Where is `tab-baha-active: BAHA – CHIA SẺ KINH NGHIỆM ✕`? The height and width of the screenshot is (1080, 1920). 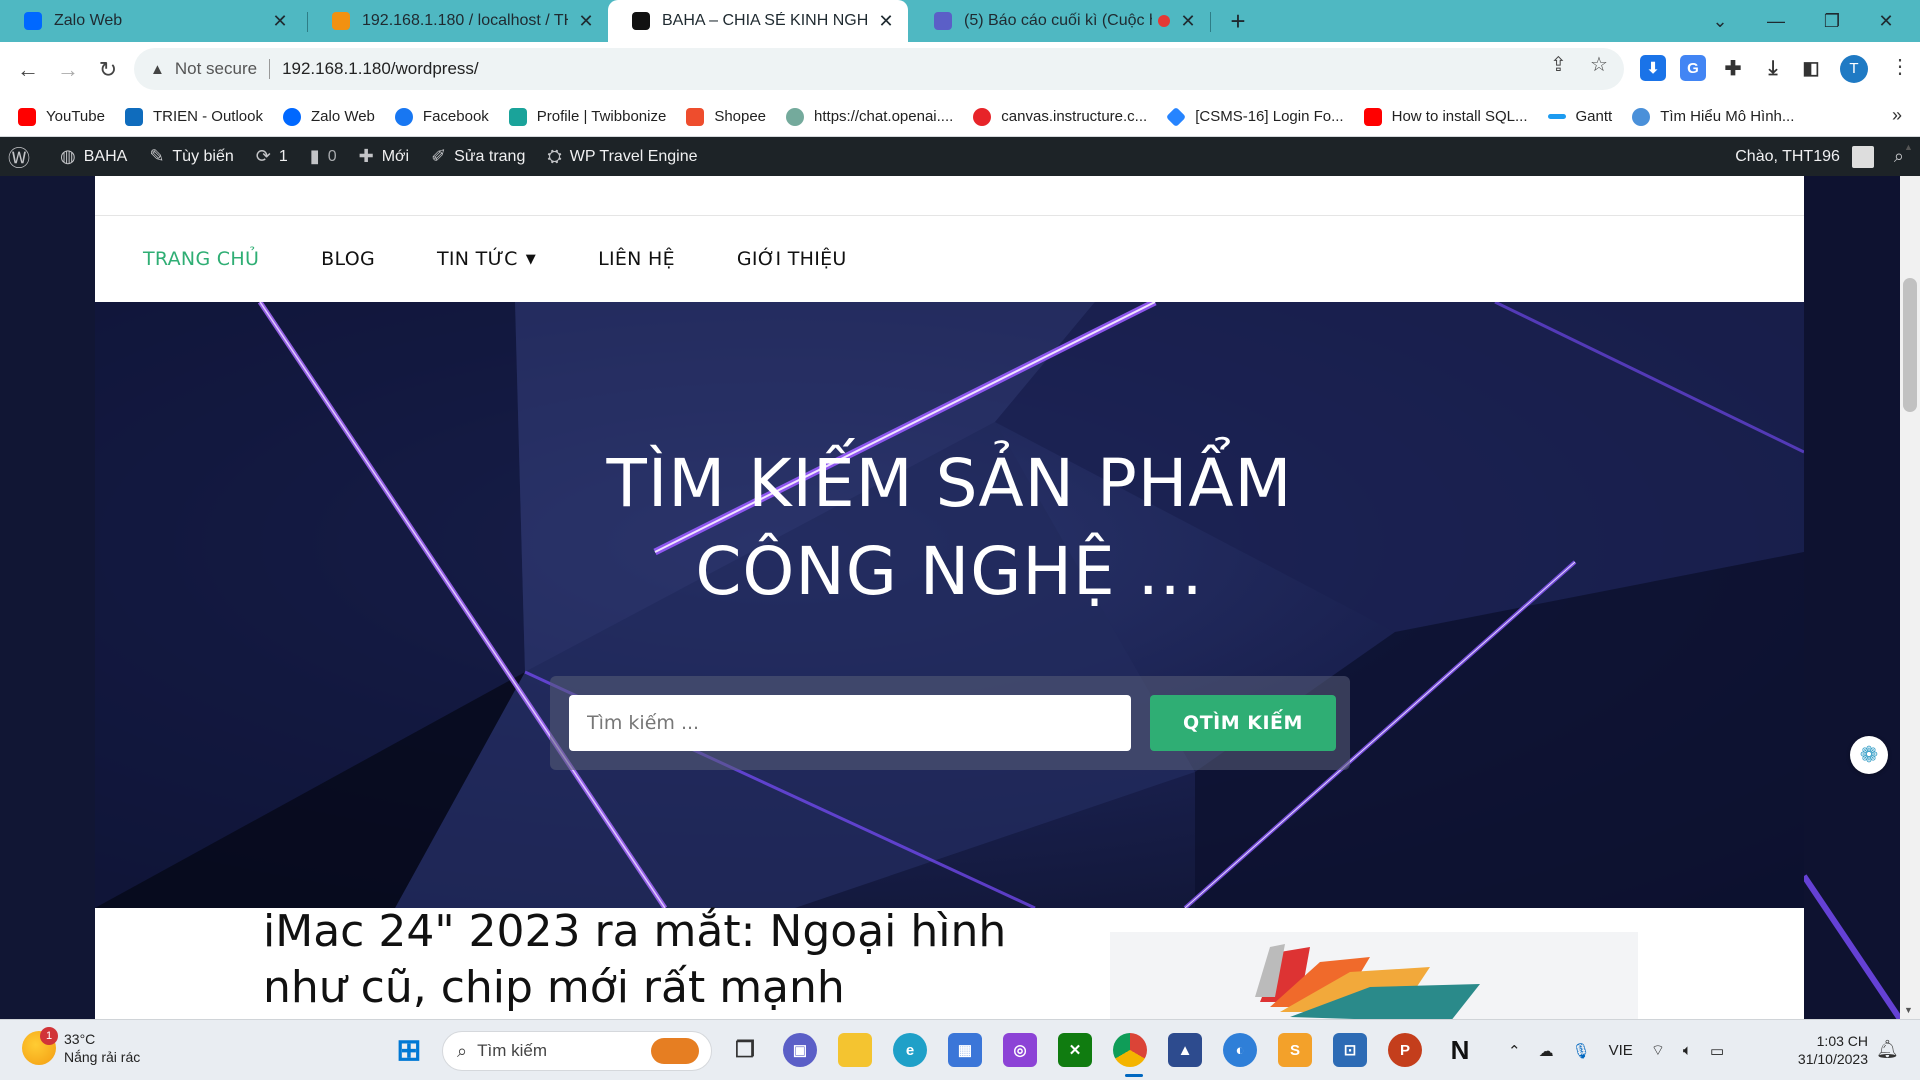 tab-baha-active: BAHA – CHIA SẺ KINH NGHIỆM ✕ is located at coordinates (758, 21).